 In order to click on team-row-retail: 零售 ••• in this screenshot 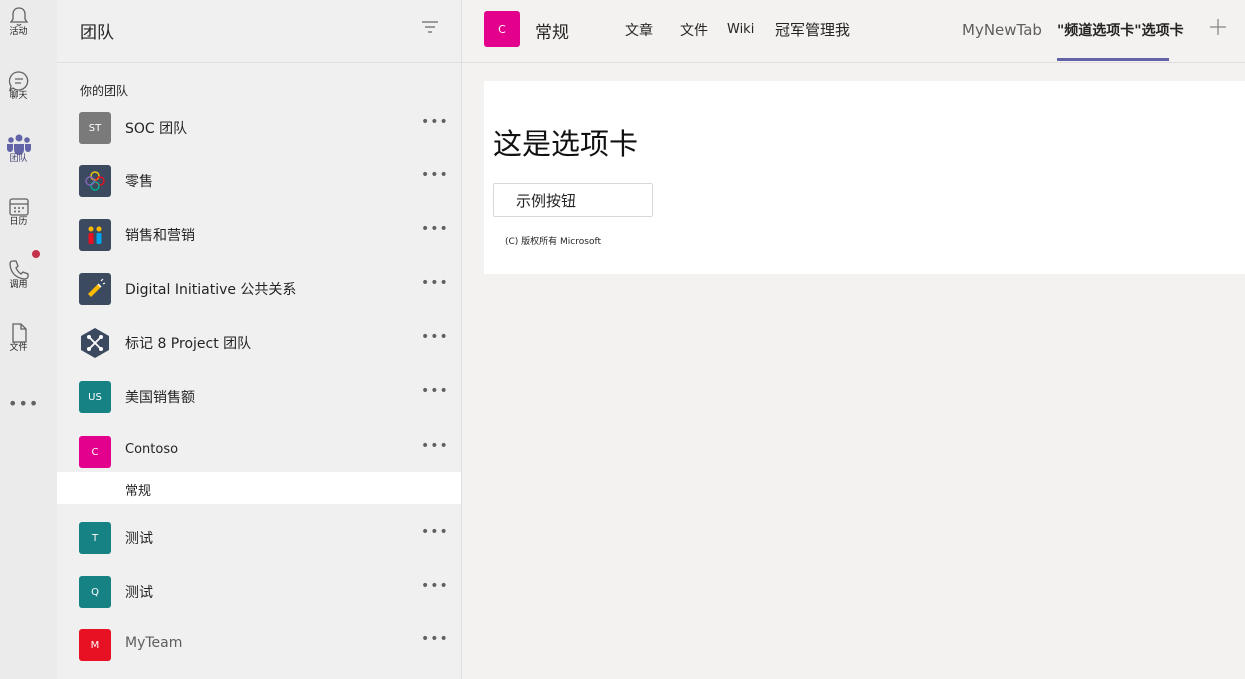, I will do `click(259, 181)`.